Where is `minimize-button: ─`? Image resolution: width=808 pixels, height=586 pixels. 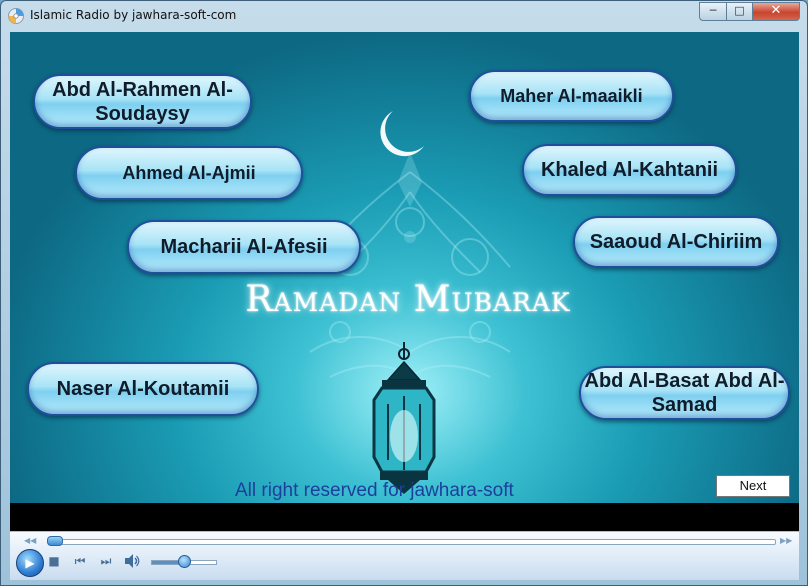 minimize-button: ─ is located at coordinates (713, 11).